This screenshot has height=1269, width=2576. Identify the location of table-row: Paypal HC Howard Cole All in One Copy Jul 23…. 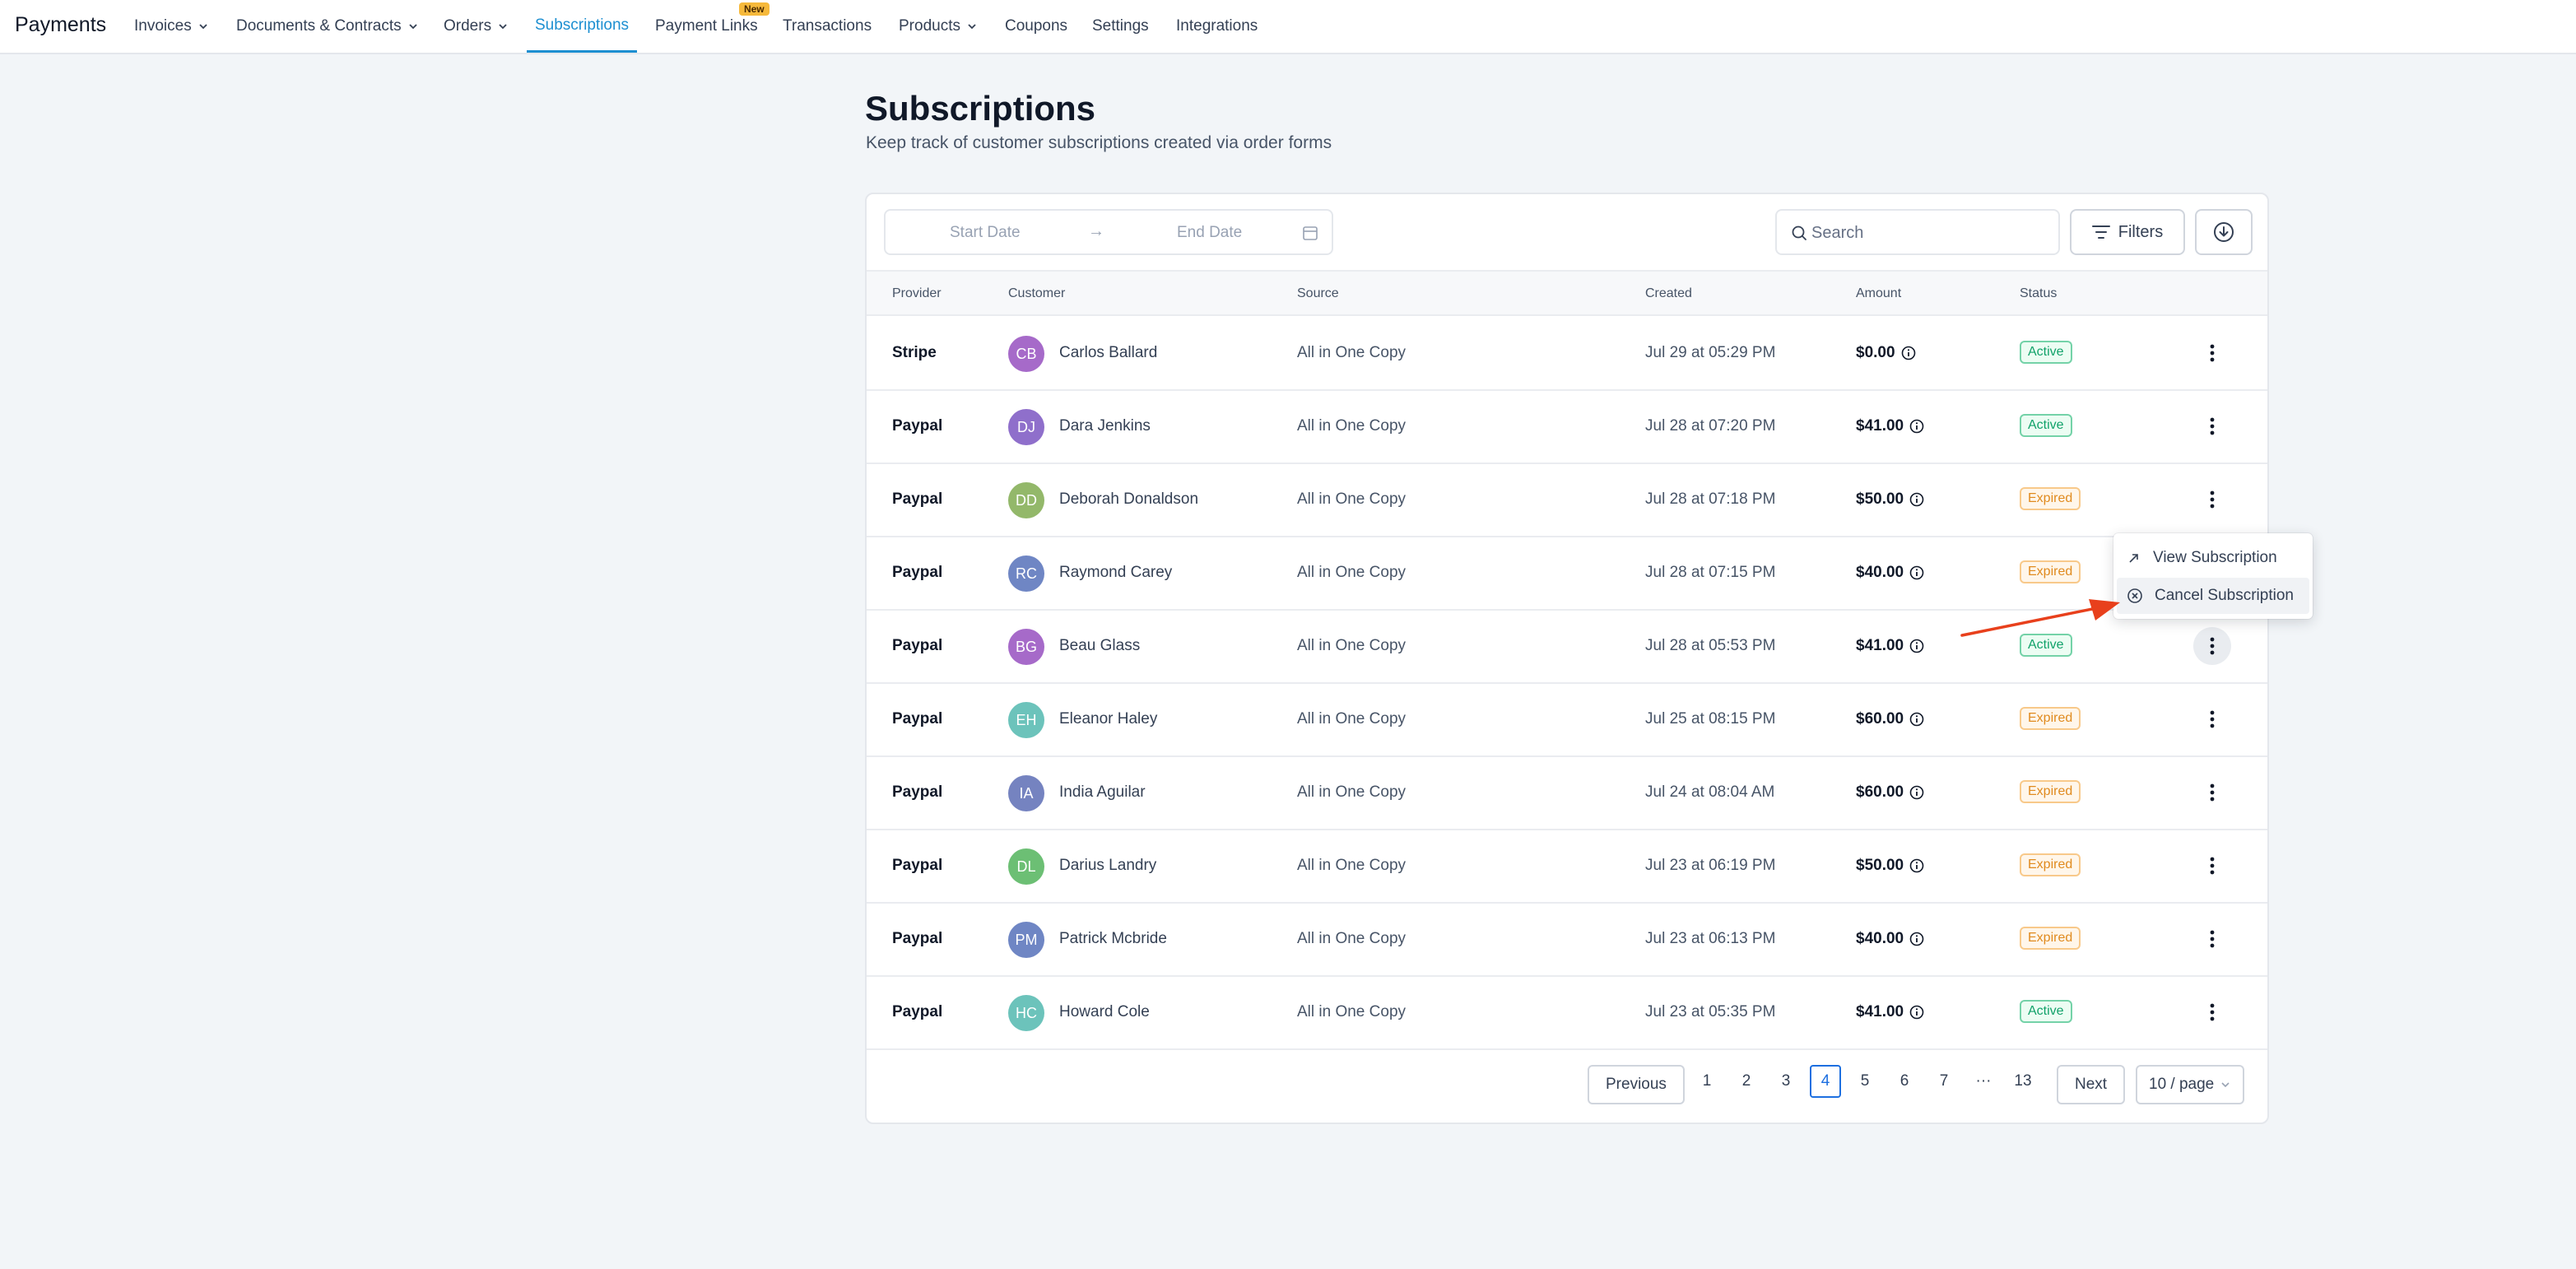
(1567, 1013).